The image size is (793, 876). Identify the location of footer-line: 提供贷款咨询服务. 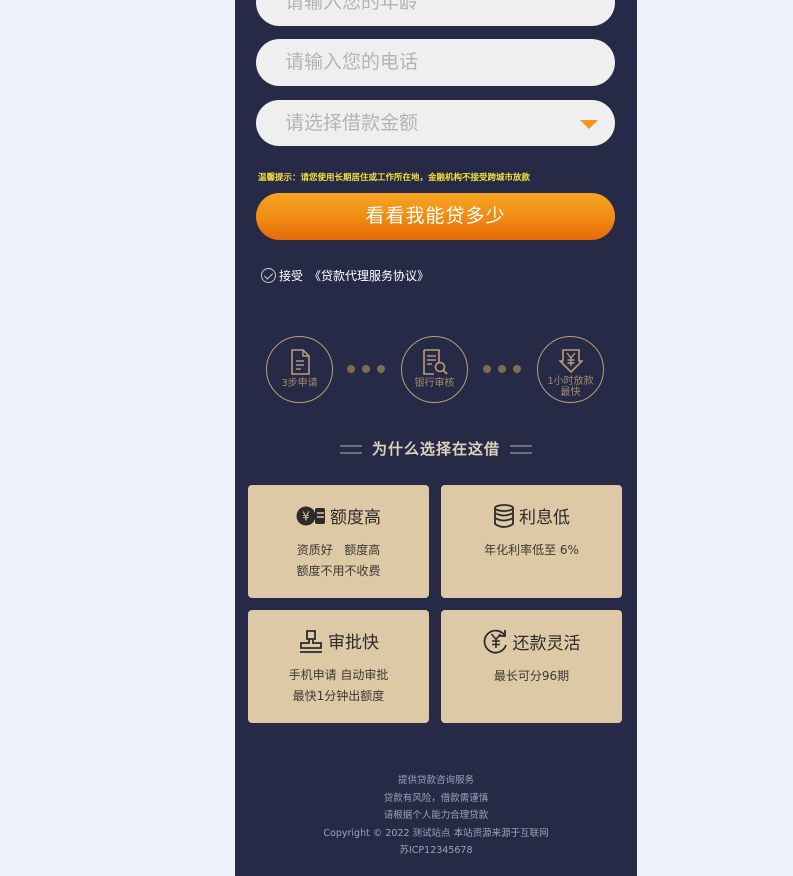
(435, 780).